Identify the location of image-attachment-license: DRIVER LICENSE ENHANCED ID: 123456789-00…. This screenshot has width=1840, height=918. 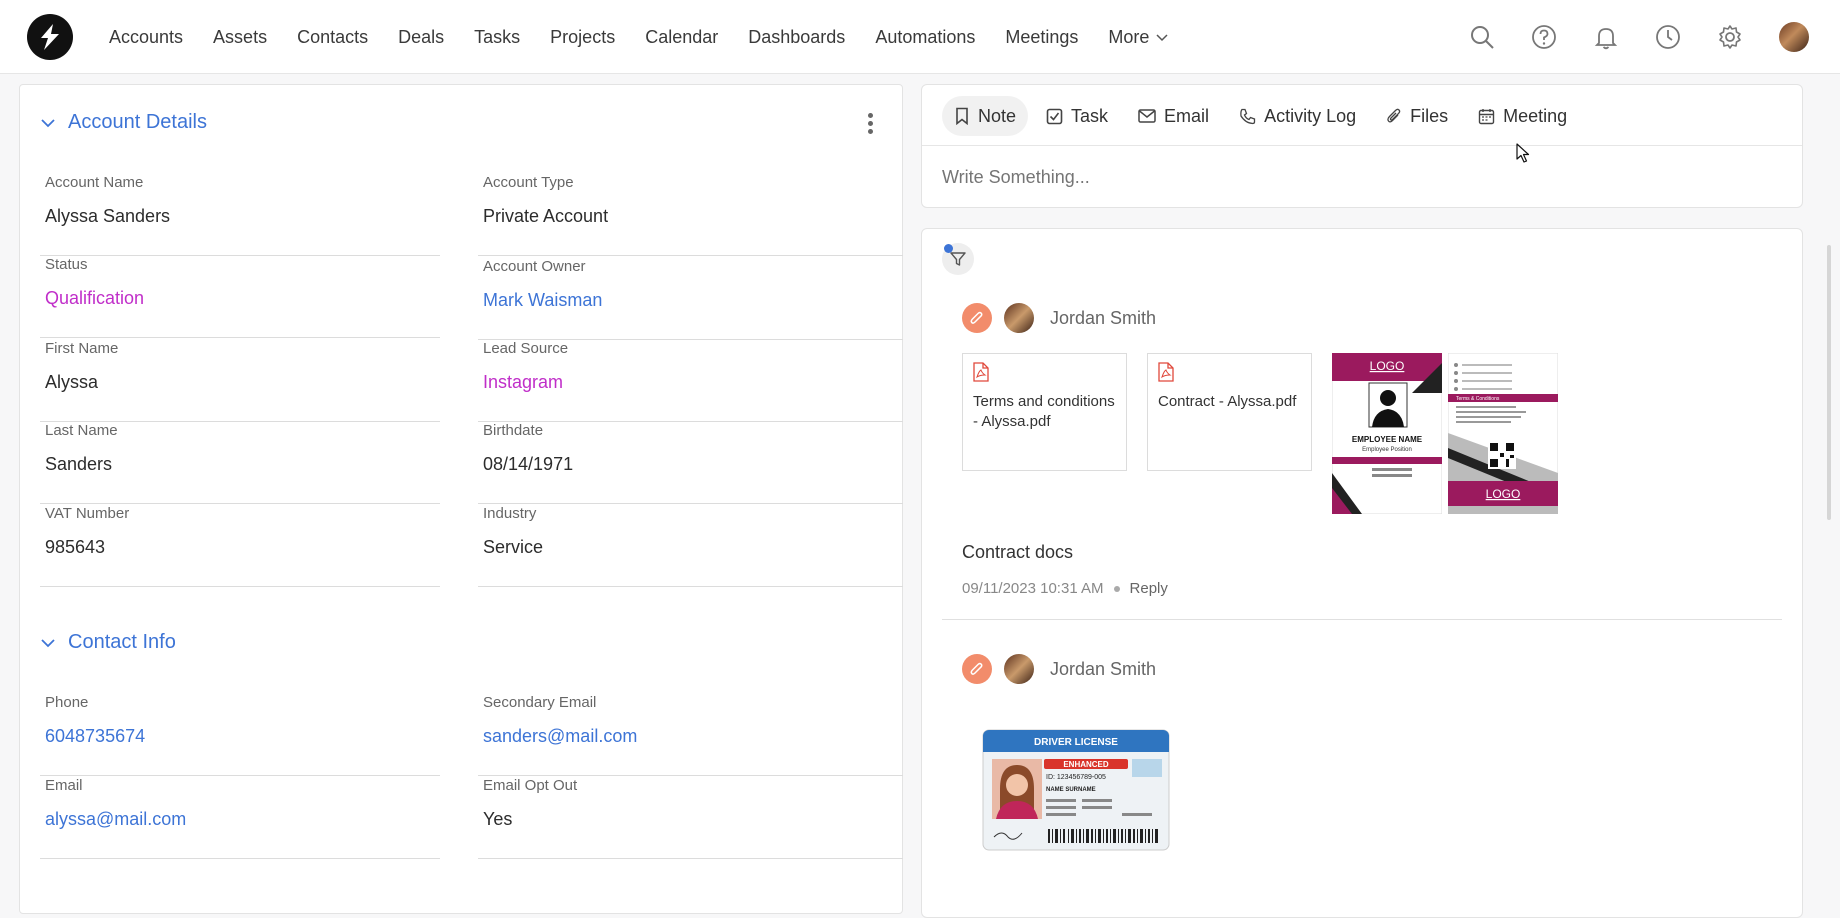
(1076, 790).